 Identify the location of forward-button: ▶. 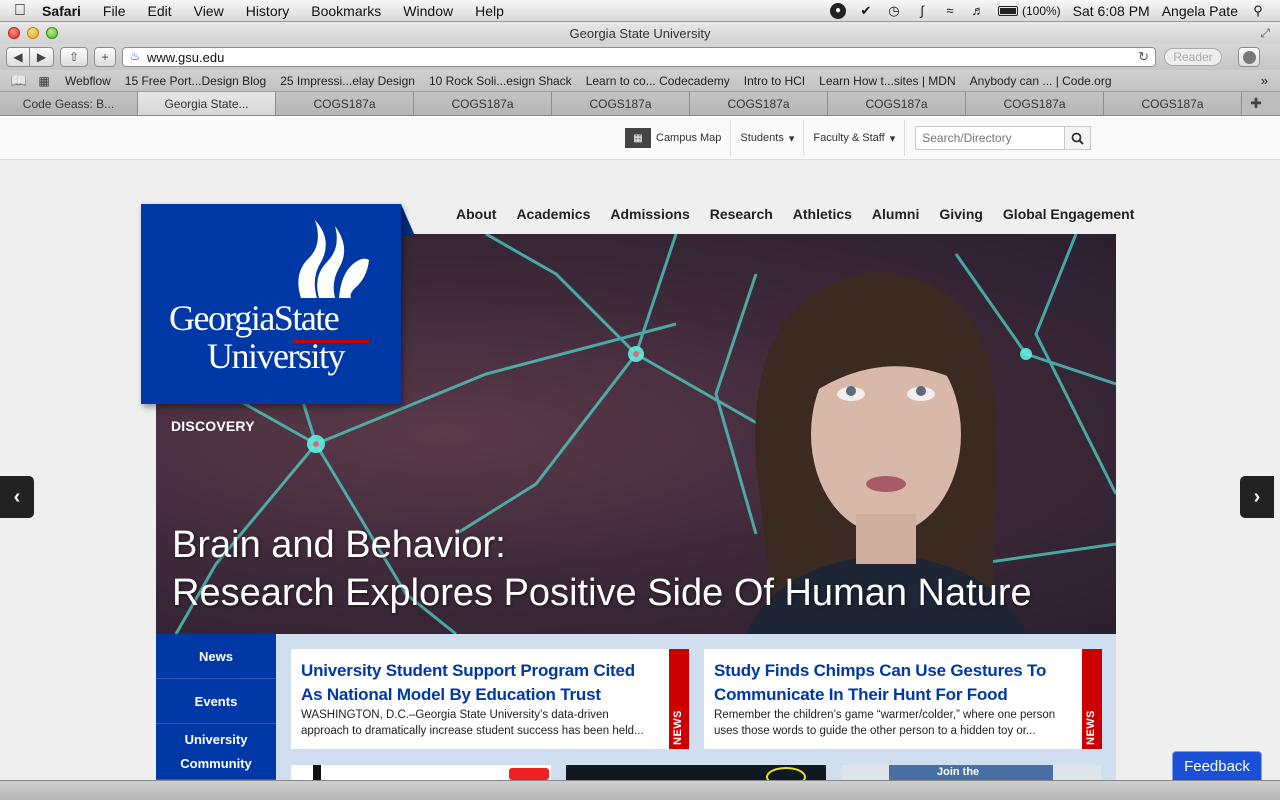
(42, 57).